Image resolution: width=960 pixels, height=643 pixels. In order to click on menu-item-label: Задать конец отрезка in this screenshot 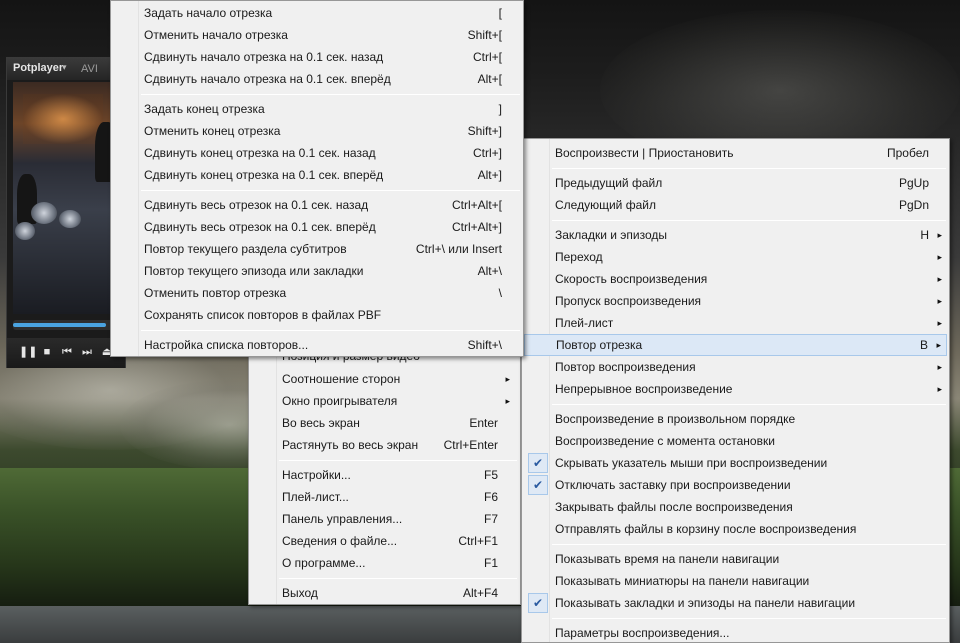, I will do `click(204, 109)`.